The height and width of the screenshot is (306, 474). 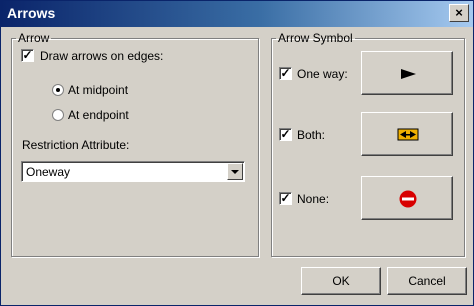 What do you see at coordinates (322, 74) in the screenshot?
I see `one-way-label: One way:` at bounding box center [322, 74].